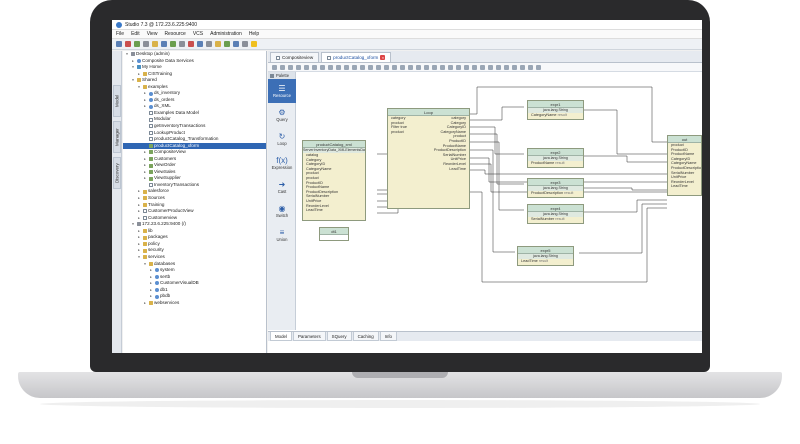  What do you see at coordinates (555, 219) in the screenshot?
I see `node-field: SerialNumber result` at bounding box center [555, 219].